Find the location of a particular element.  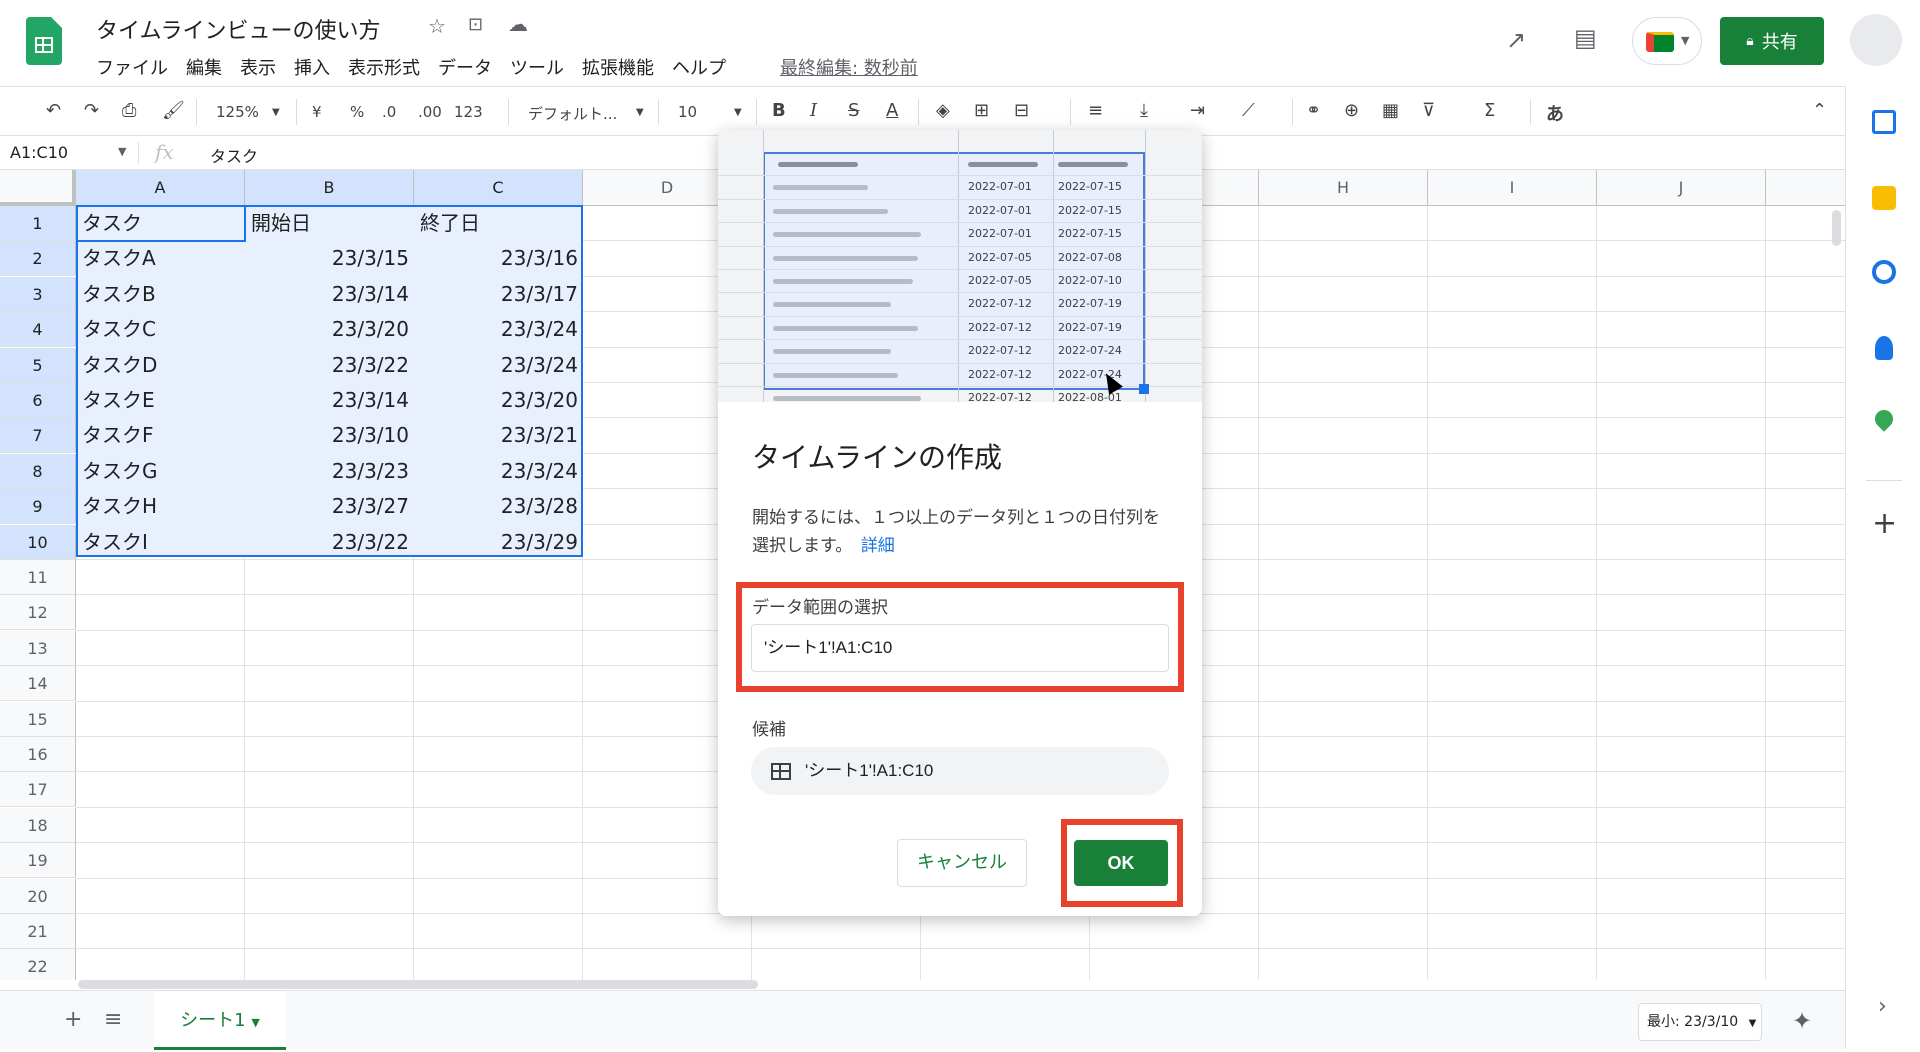

sheets-logo-icon is located at coordinates (44, 41).